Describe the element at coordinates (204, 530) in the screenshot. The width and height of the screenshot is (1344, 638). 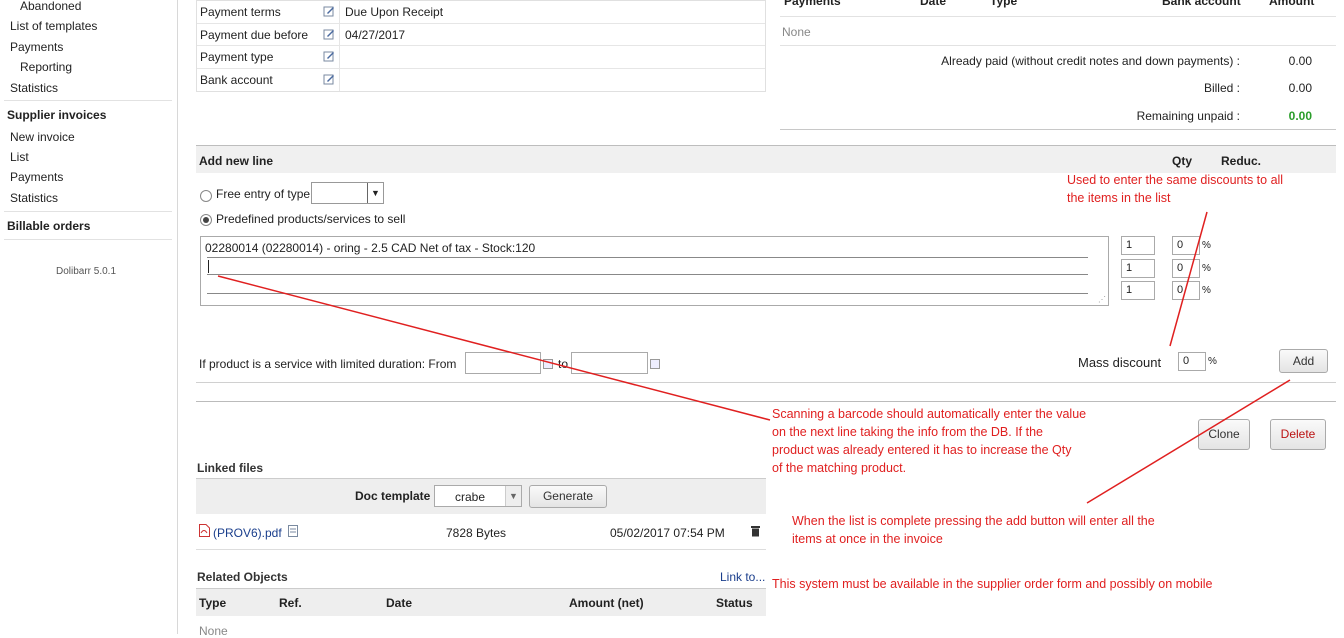
I see `pdf-file-icon` at that location.